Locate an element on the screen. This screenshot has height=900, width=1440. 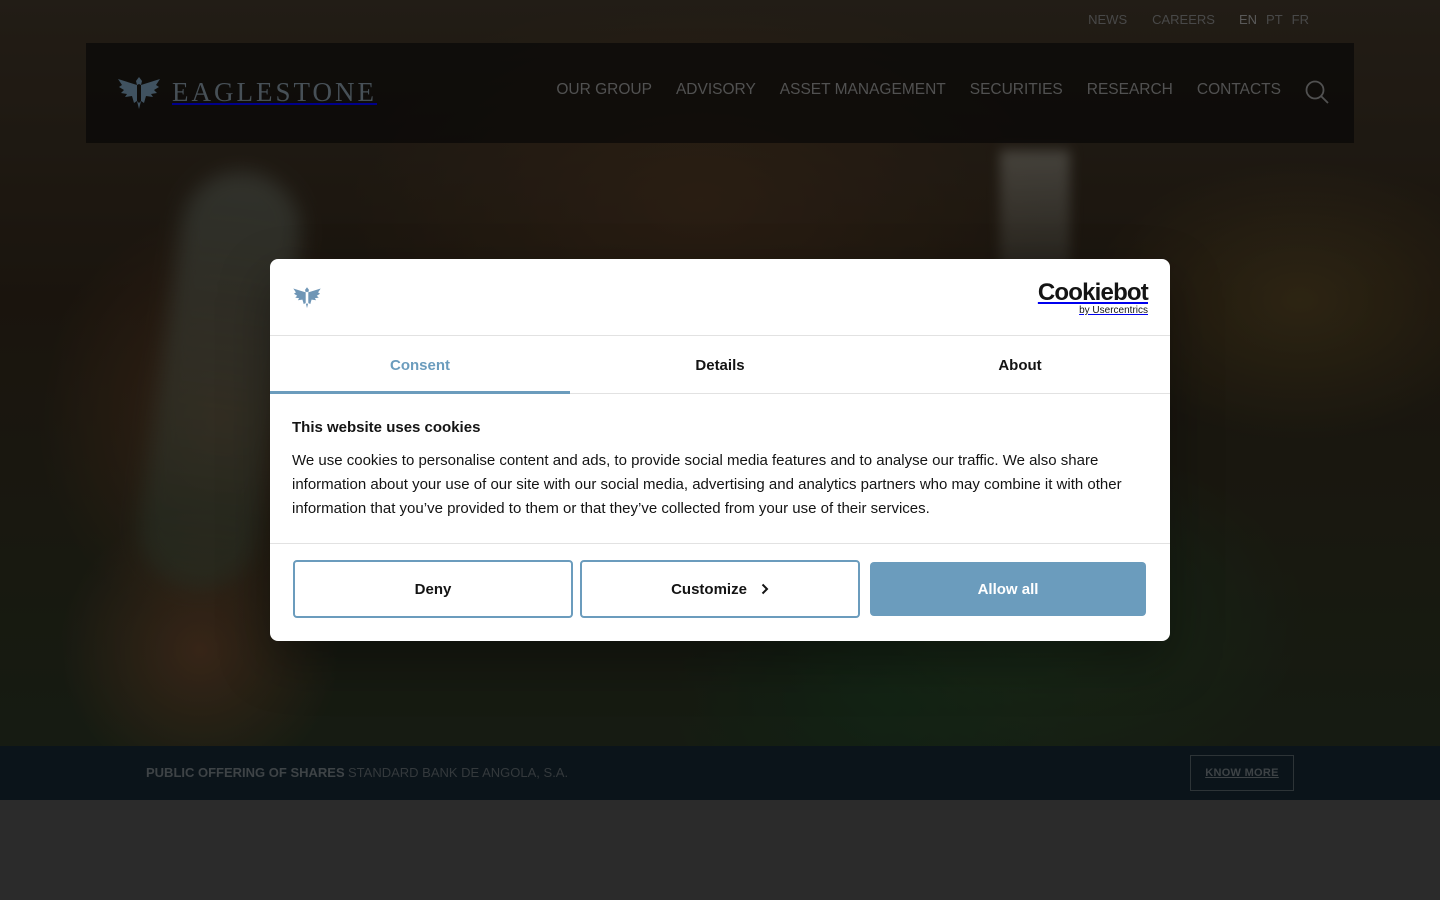
dialog-header: Cookiebot by Usercentrics is located at coordinates (720, 297).